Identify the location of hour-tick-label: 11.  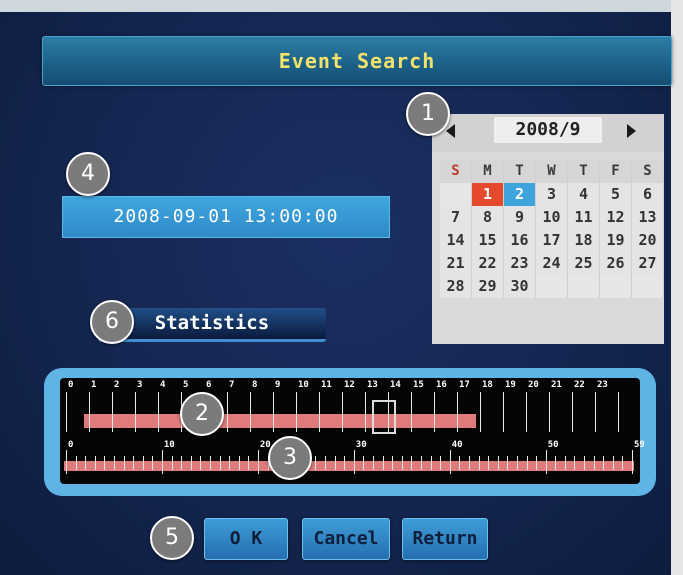
(326, 385).